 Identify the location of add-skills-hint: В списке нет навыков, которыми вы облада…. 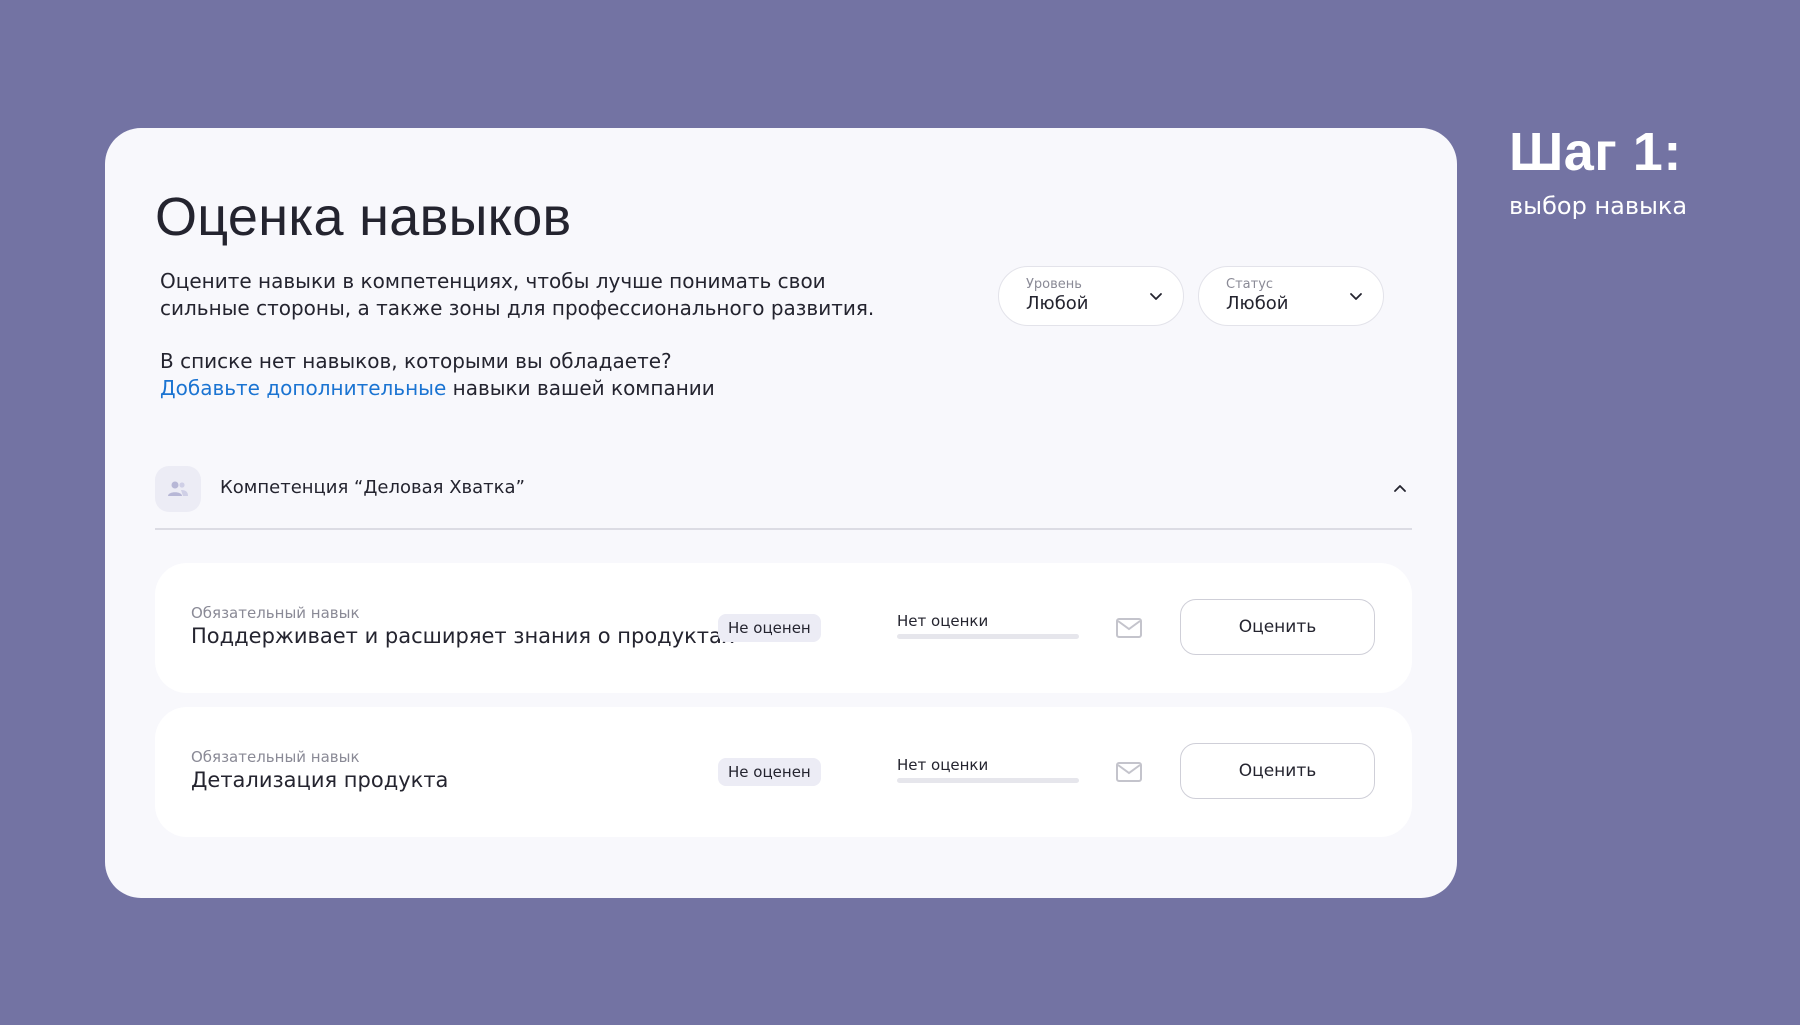
(540, 375).